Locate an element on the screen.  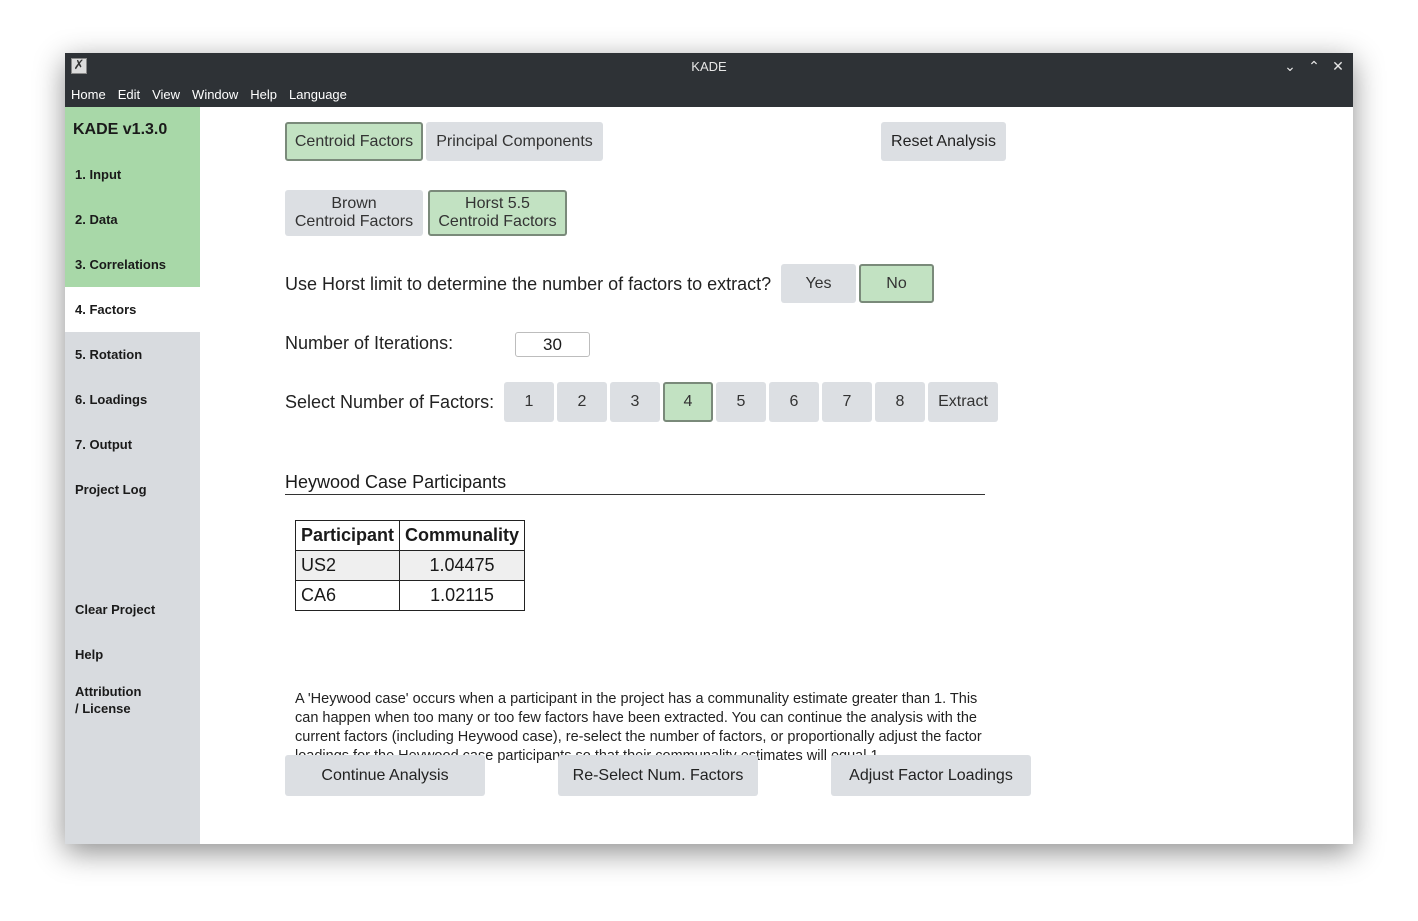
close-icon: ✕ is located at coordinates (1338, 67).